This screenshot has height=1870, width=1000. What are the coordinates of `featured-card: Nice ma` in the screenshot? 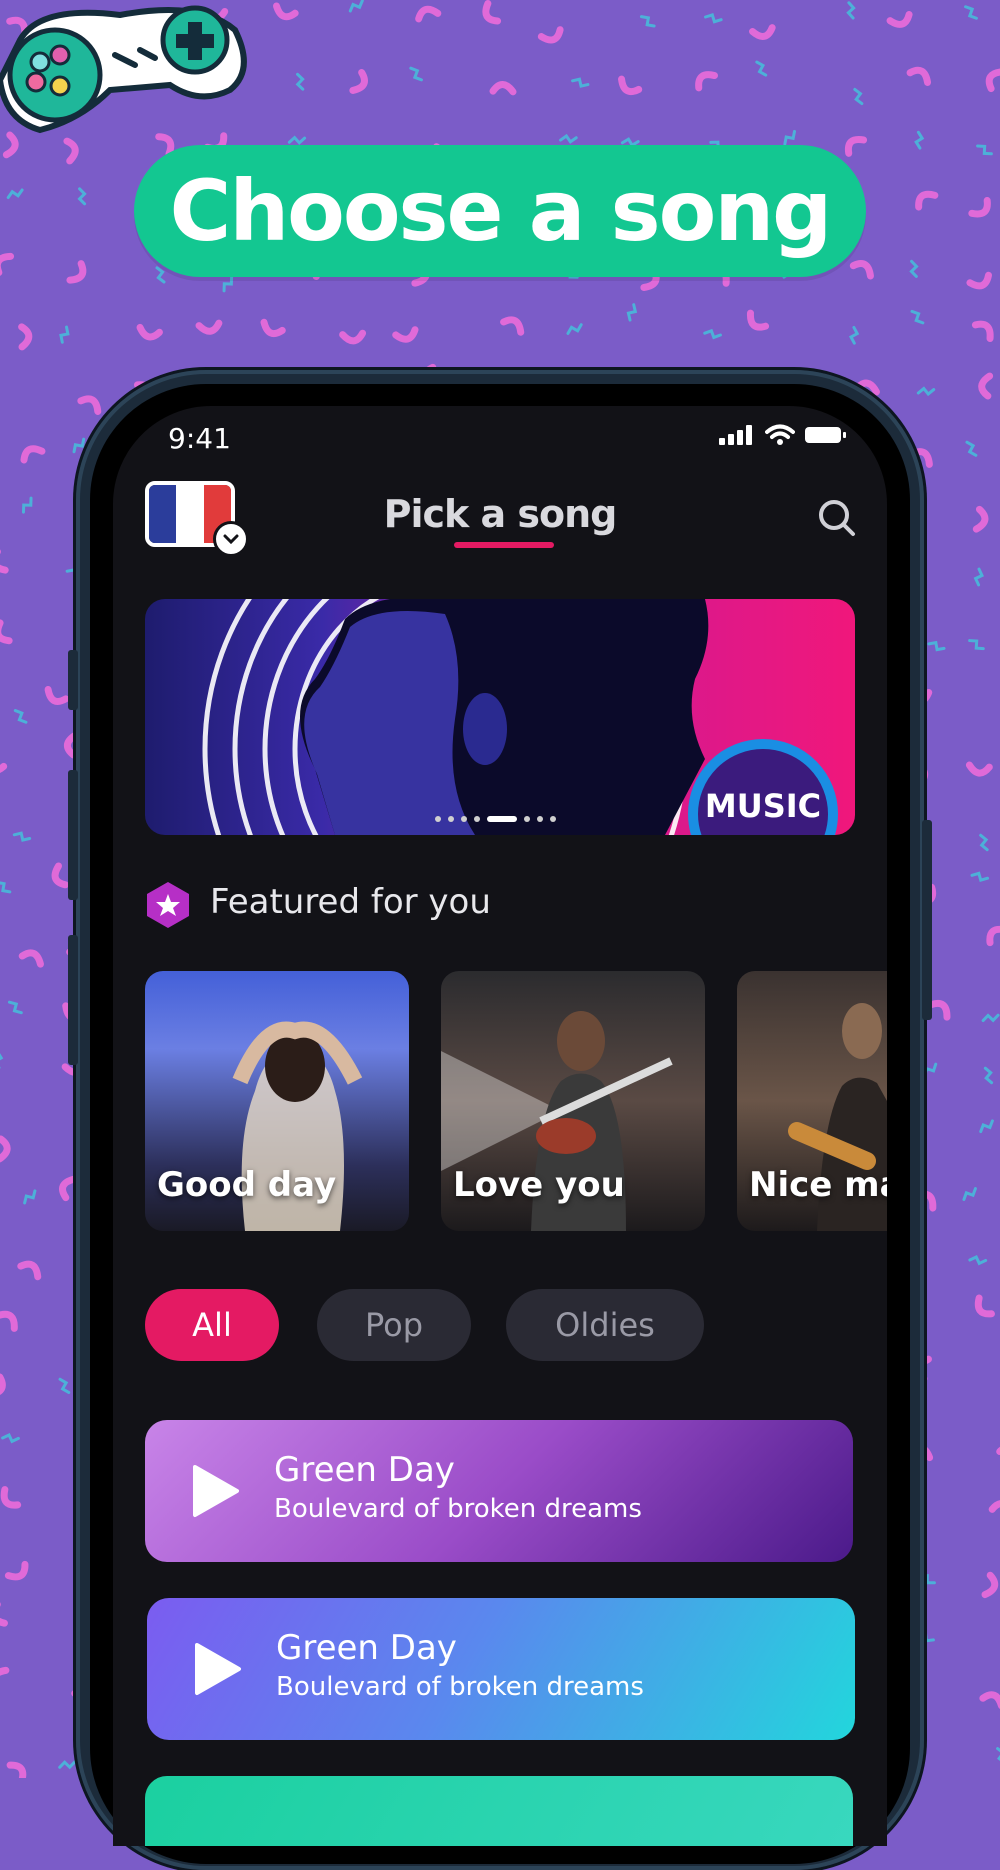 It's located at (812, 1101).